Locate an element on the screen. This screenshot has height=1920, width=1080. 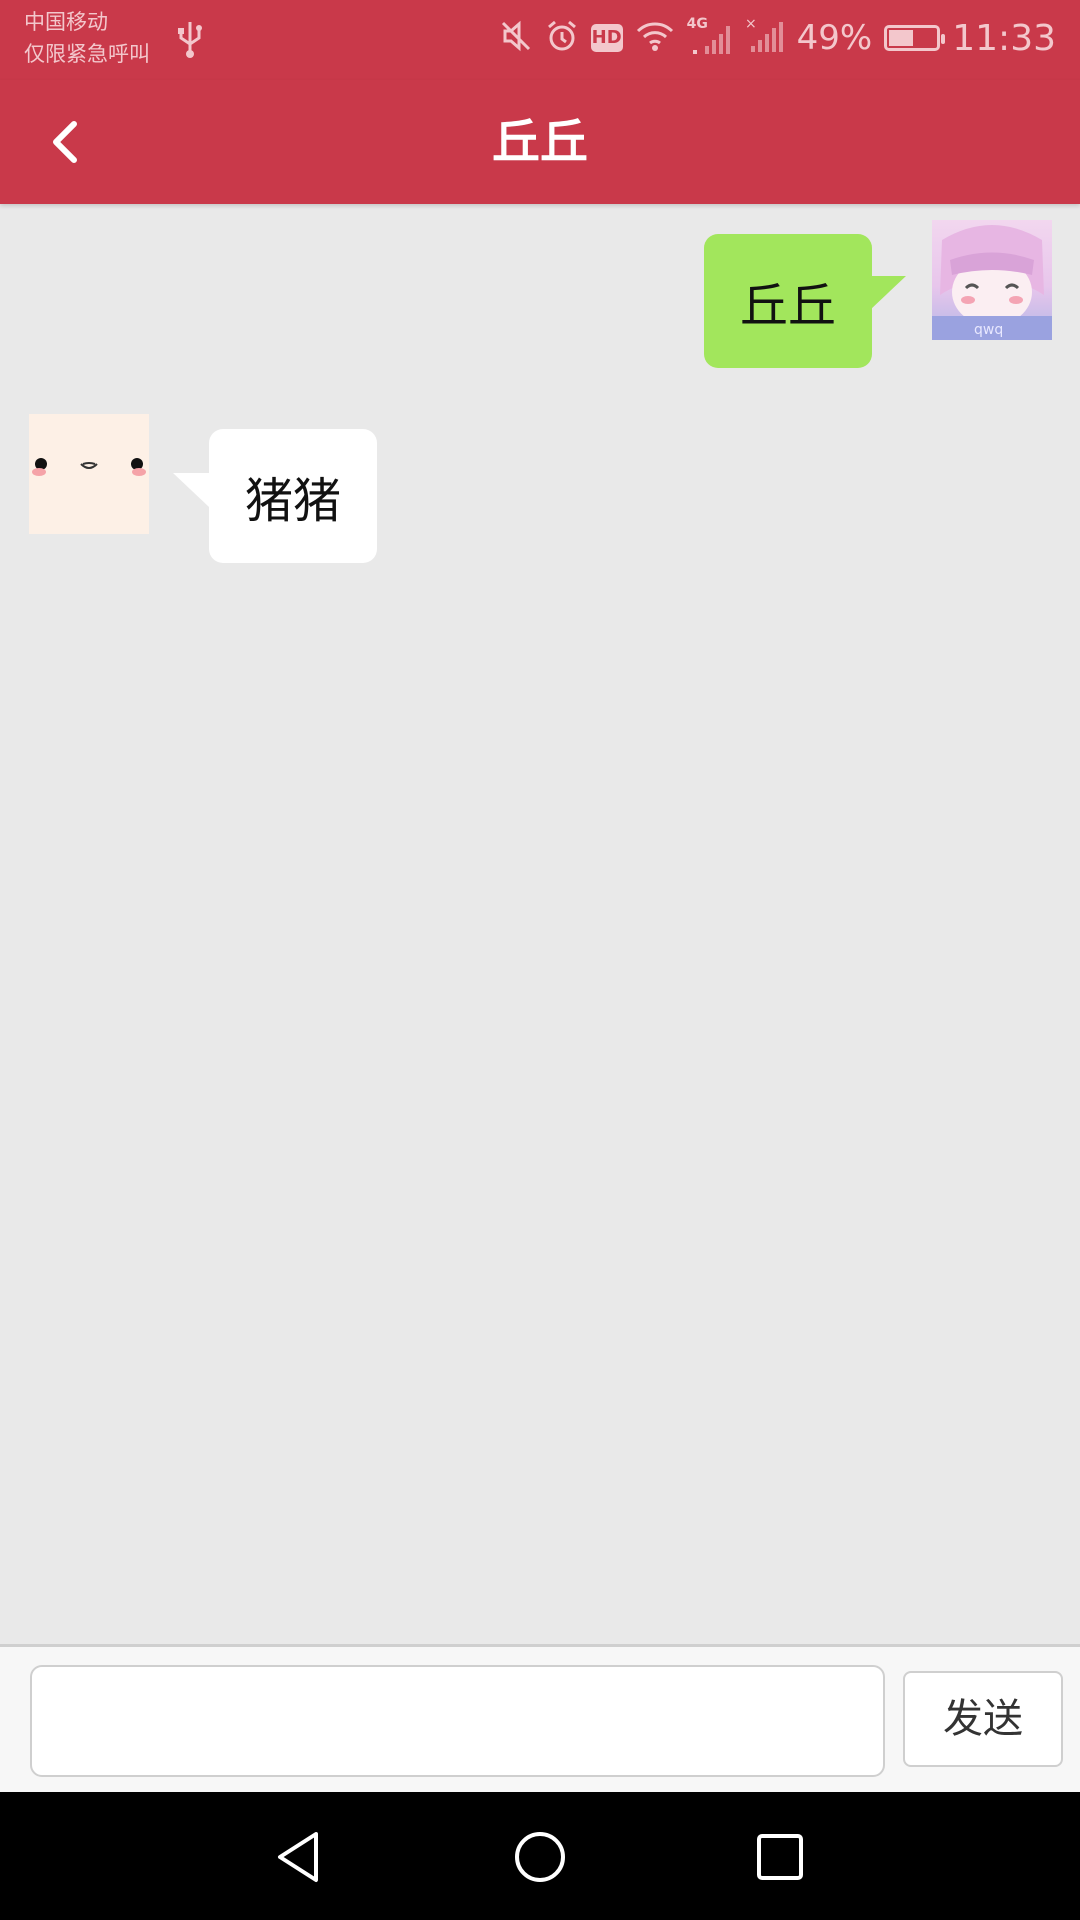
usb-icon is located at coordinates (190, 42).